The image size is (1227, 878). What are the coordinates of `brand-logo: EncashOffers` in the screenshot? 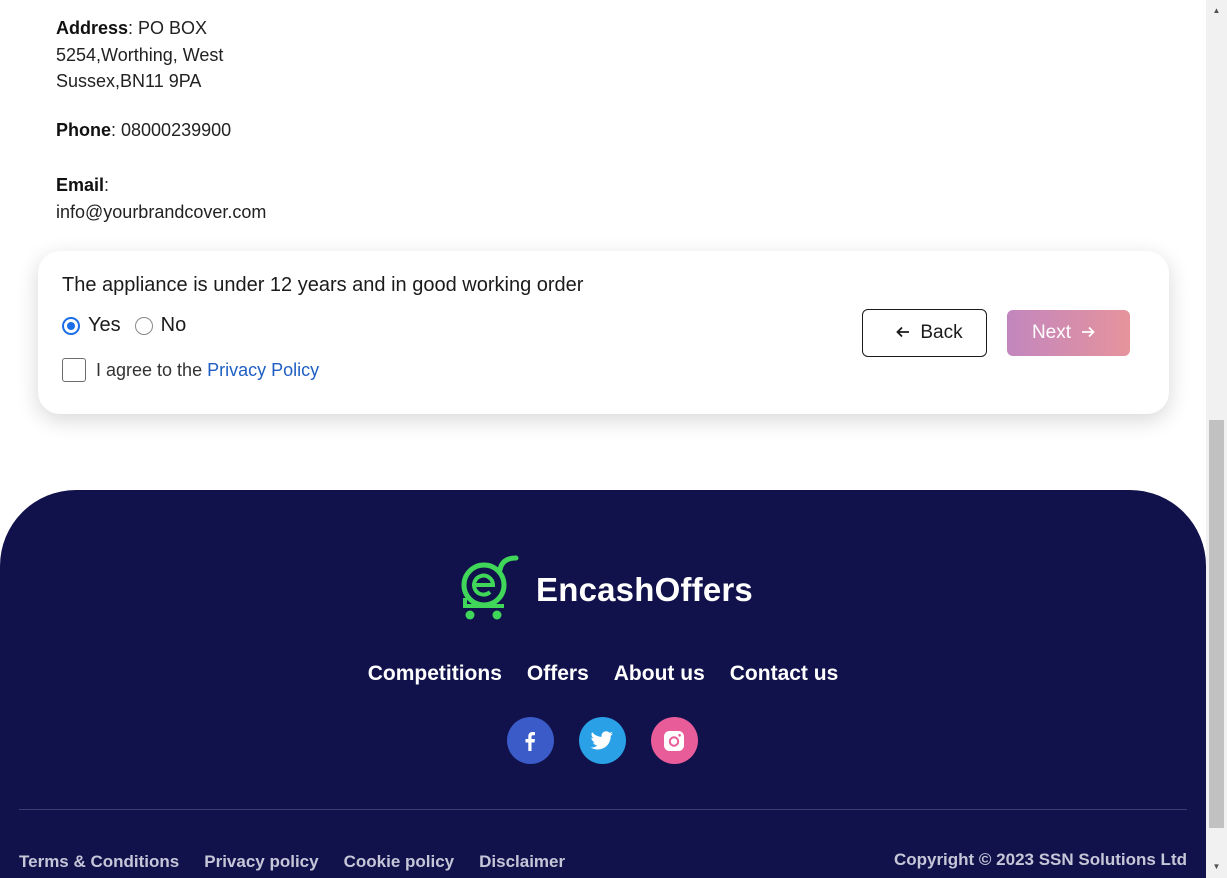 It's located at (606, 589).